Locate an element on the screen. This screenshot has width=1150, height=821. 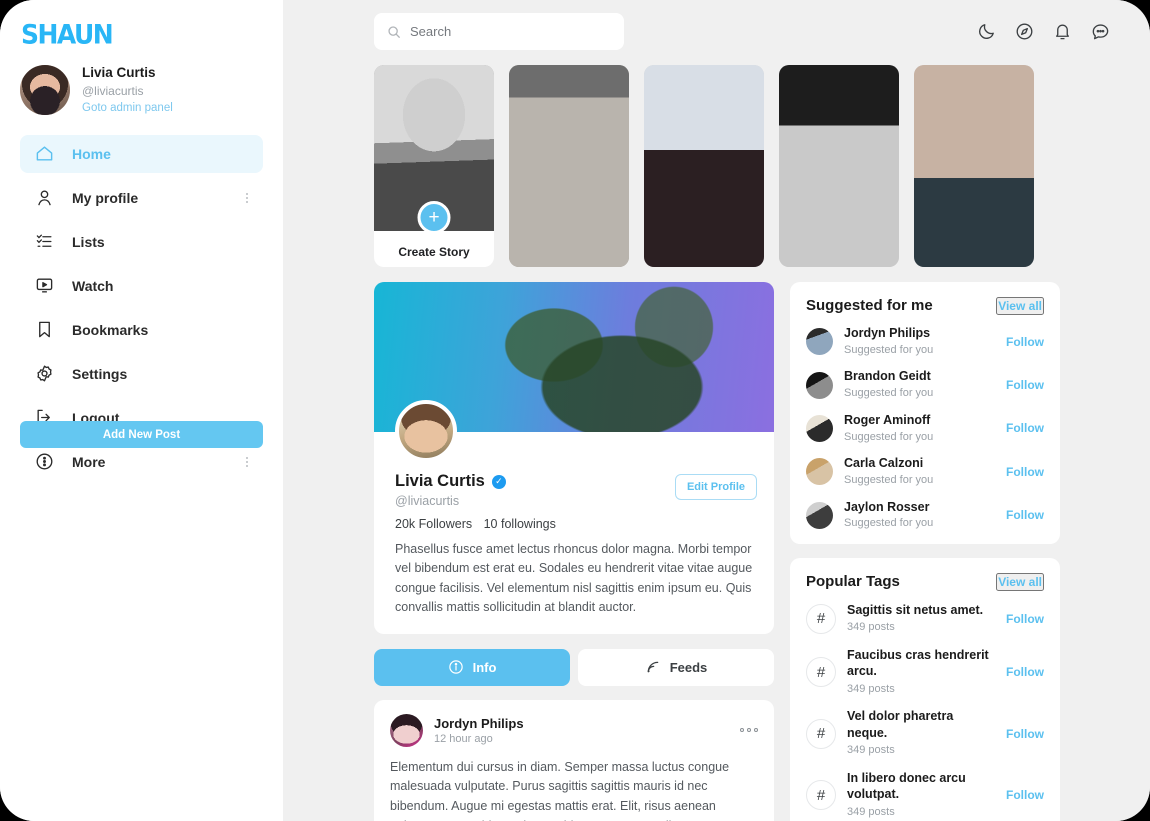
create-story-label: Create Story is located at coordinates (434, 252).